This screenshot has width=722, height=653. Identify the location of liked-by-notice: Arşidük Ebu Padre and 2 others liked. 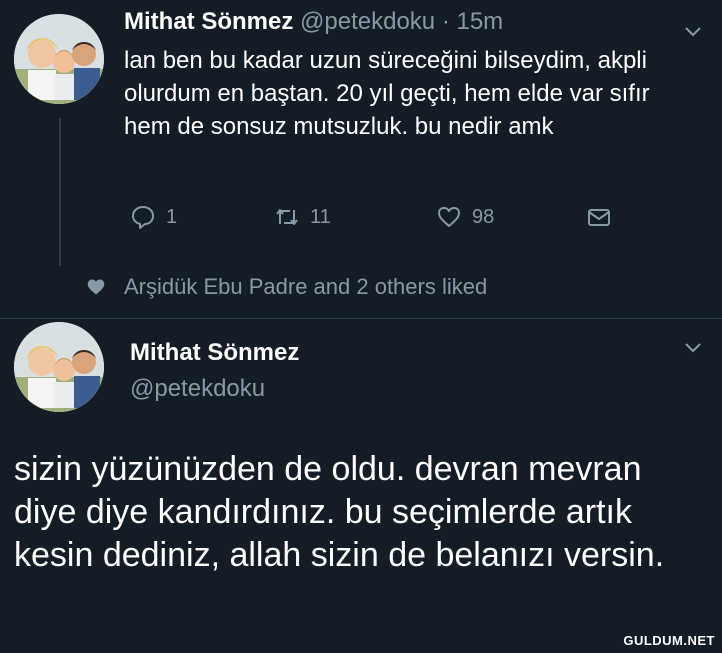
(286, 287).